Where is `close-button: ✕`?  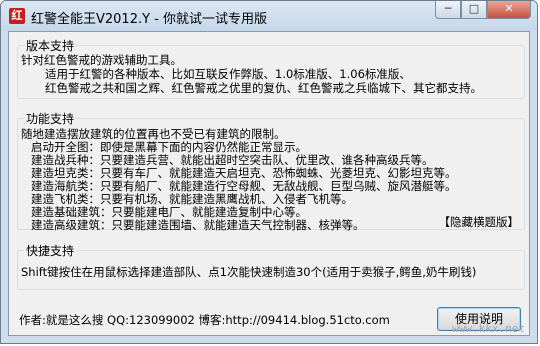 close-button: ✕ is located at coordinates (509, 10).